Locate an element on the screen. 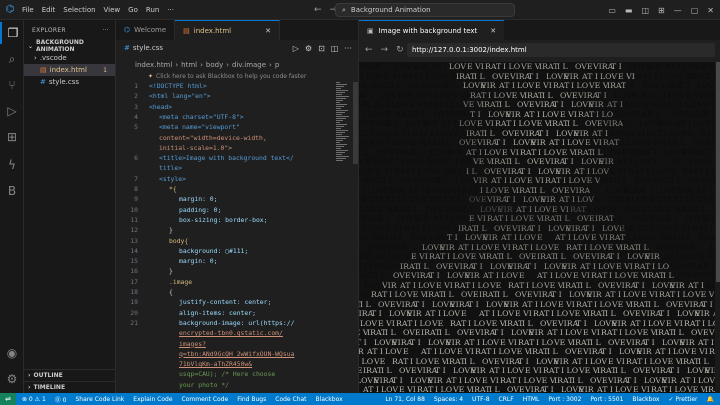 The image size is (720, 405). notifications-bell-icon: 🔔 is located at coordinates (710, 399).